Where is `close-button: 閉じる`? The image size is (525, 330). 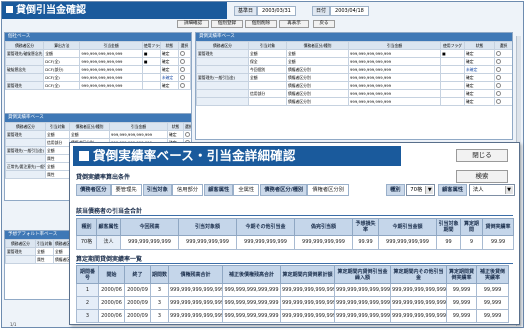 close-button: 閉じる is located at coordinates (482, 155).